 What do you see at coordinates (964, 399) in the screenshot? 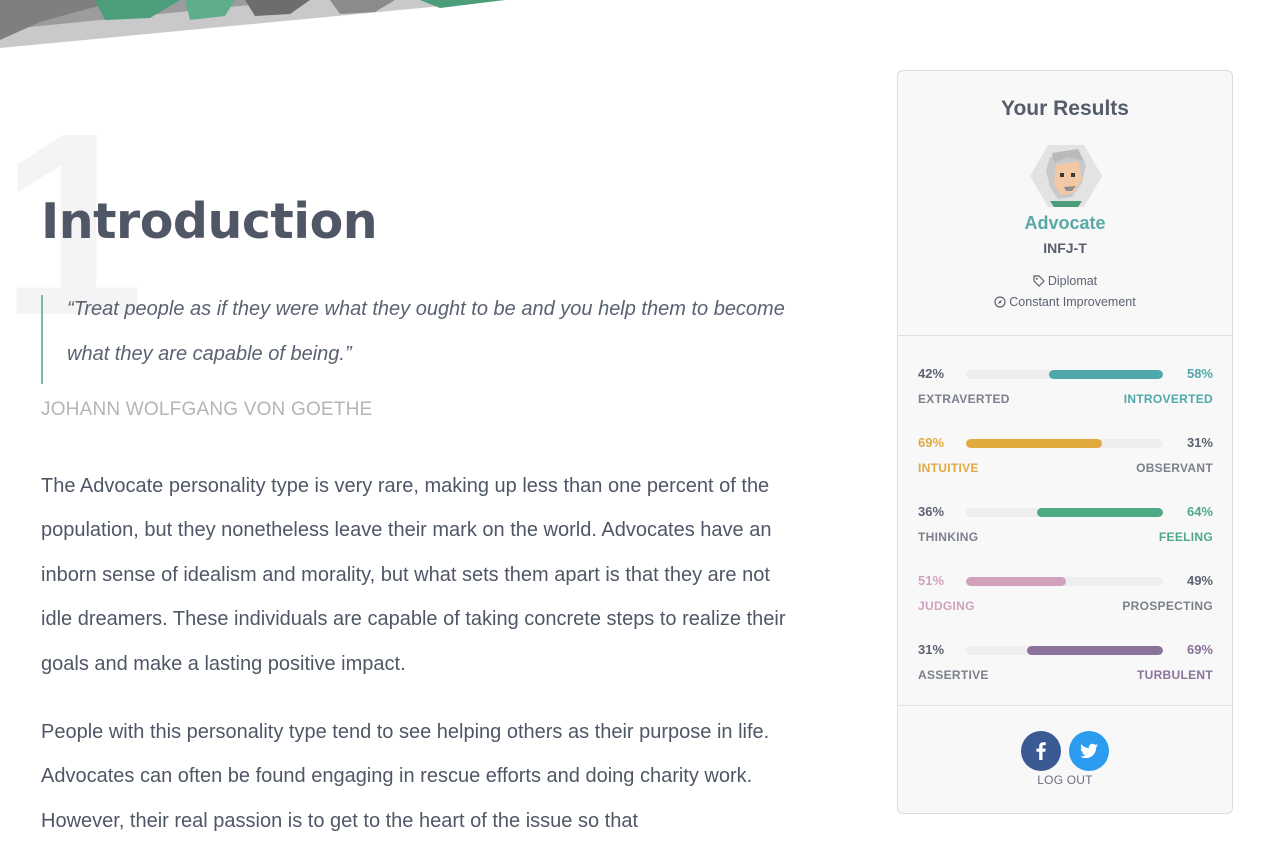
I see `trait-left-label: EXTRAVERTED` at bounding box center [964, 399].